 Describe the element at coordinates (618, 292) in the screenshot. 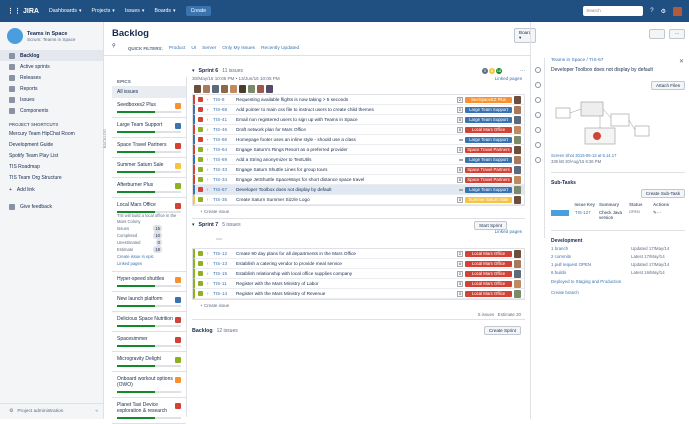

I see `create-branch-link: Create branch` at that location.